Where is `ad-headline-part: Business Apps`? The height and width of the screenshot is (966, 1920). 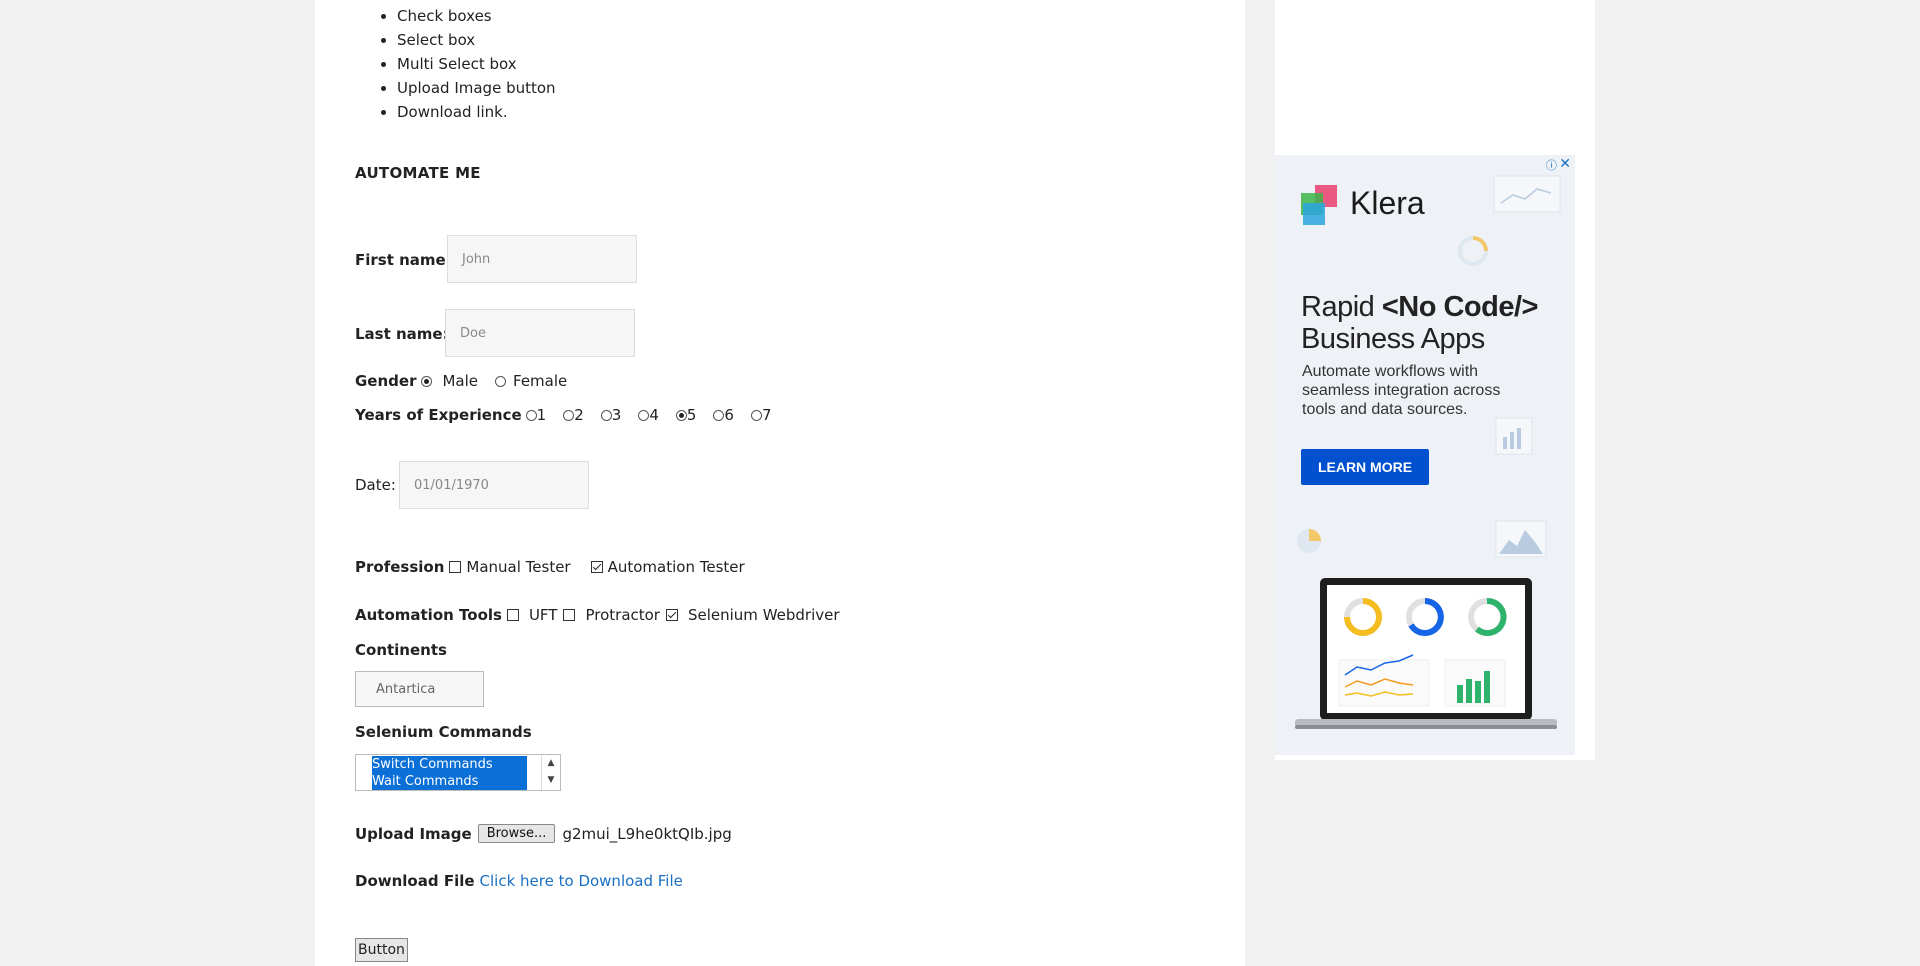
ad-headline-part: Business Apps is located at coordinates (1393, 339).